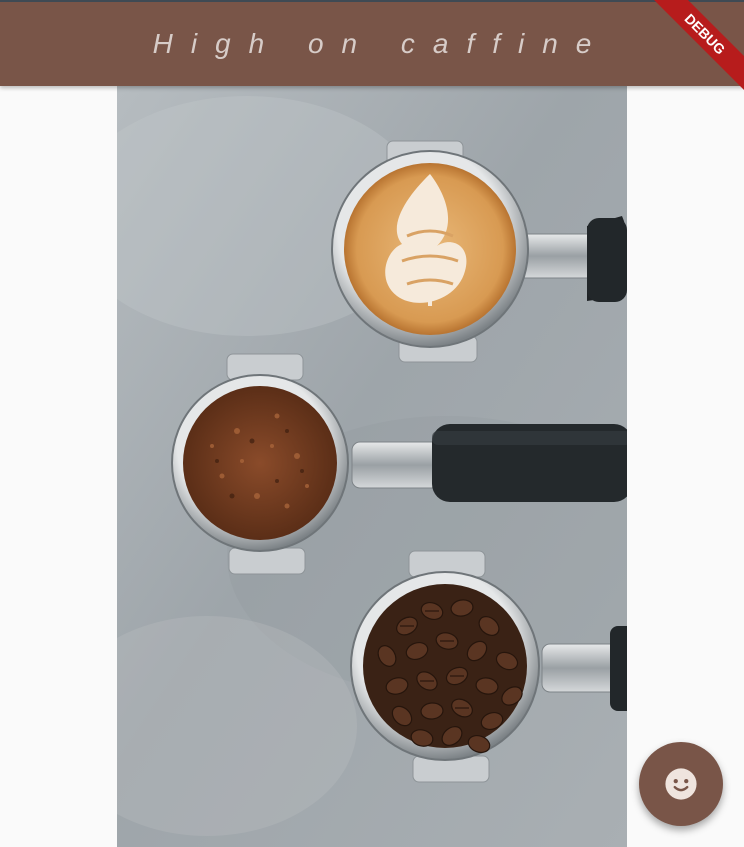 Image resolution: width=744 pixels, height=847 pixels. I want to click on smiley-face-icon, so click(681, 784).